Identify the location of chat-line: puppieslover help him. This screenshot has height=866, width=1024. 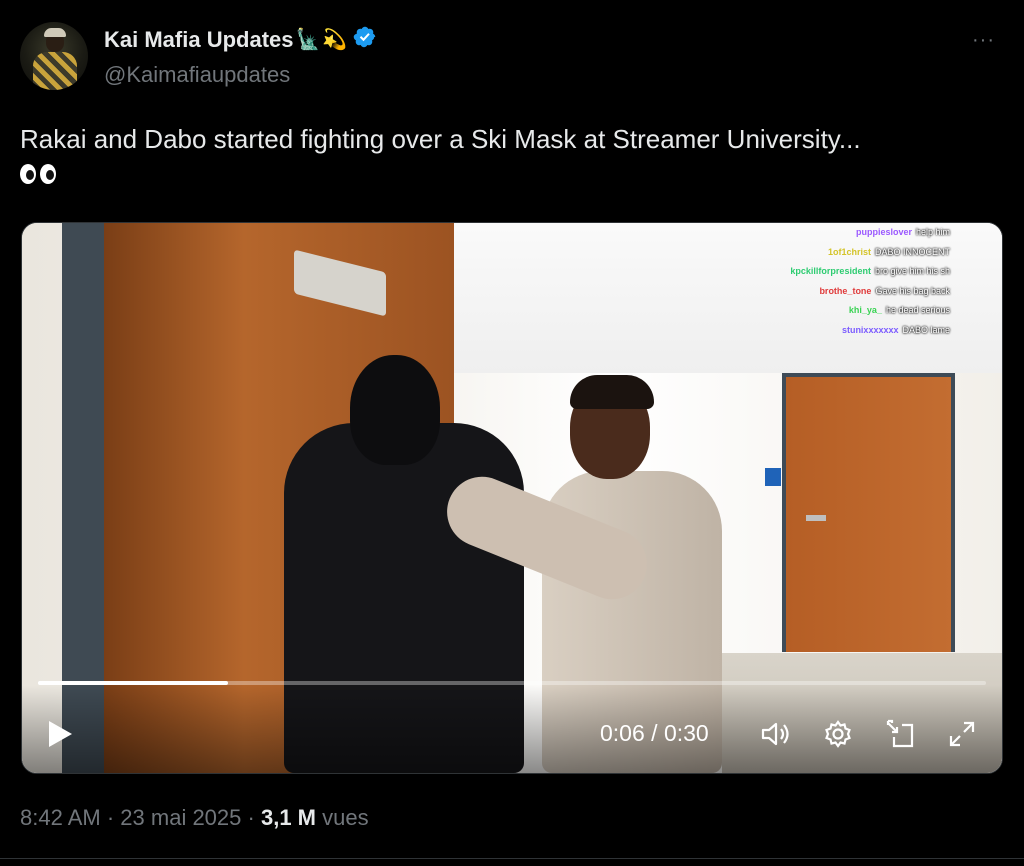
(877, 233).